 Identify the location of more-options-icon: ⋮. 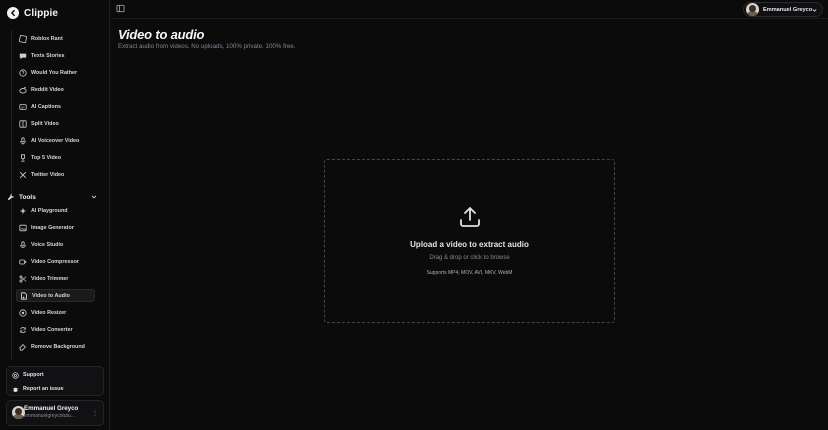
(95, 413).